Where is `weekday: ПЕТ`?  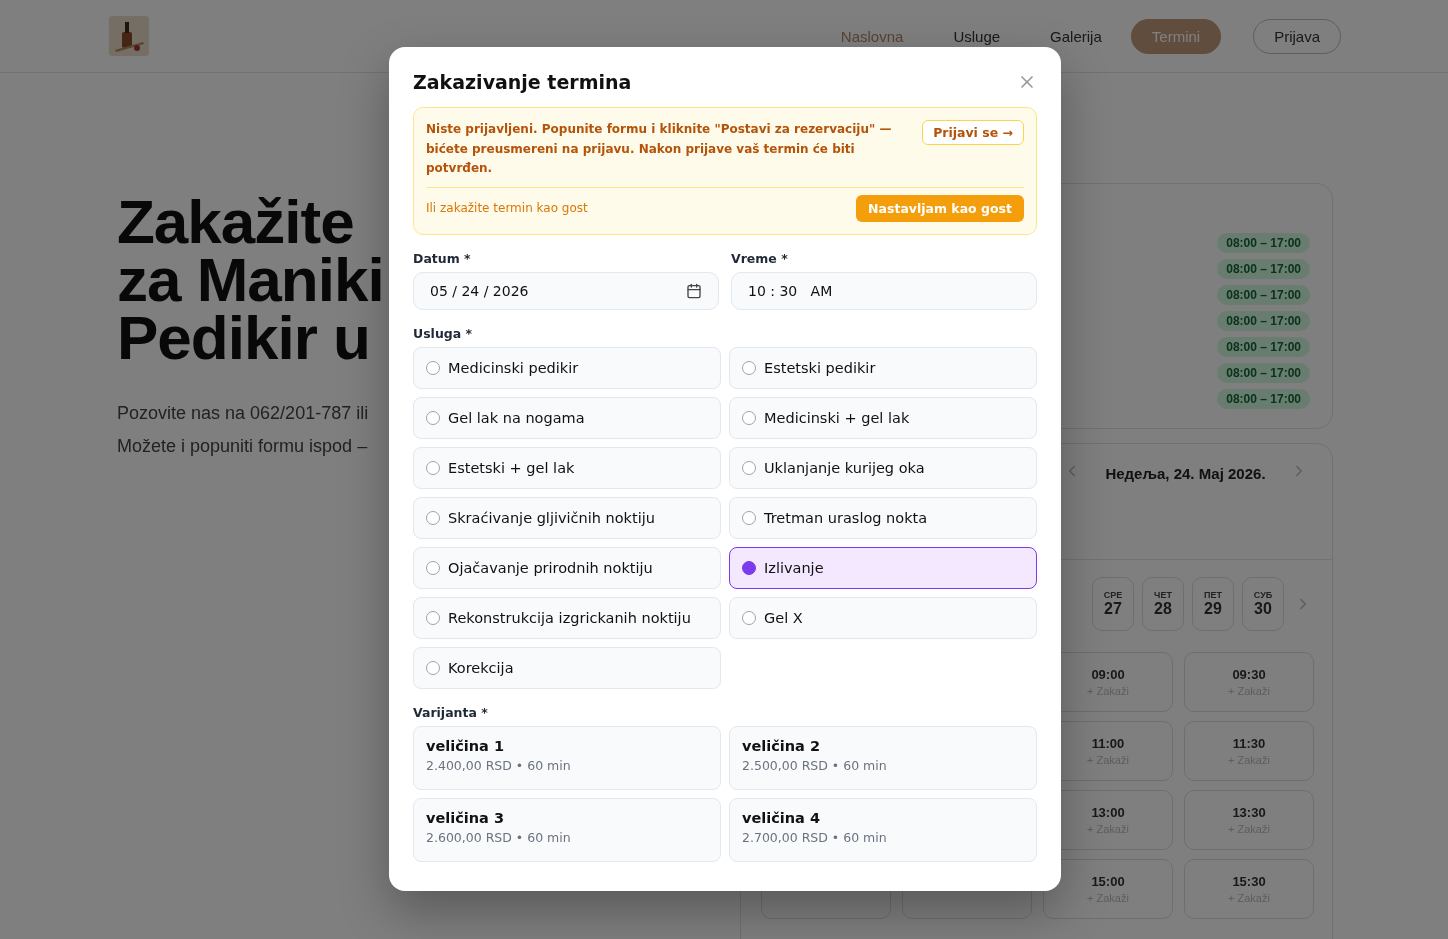 weekday: ПЕТ is located at coordinates (1213, 595).